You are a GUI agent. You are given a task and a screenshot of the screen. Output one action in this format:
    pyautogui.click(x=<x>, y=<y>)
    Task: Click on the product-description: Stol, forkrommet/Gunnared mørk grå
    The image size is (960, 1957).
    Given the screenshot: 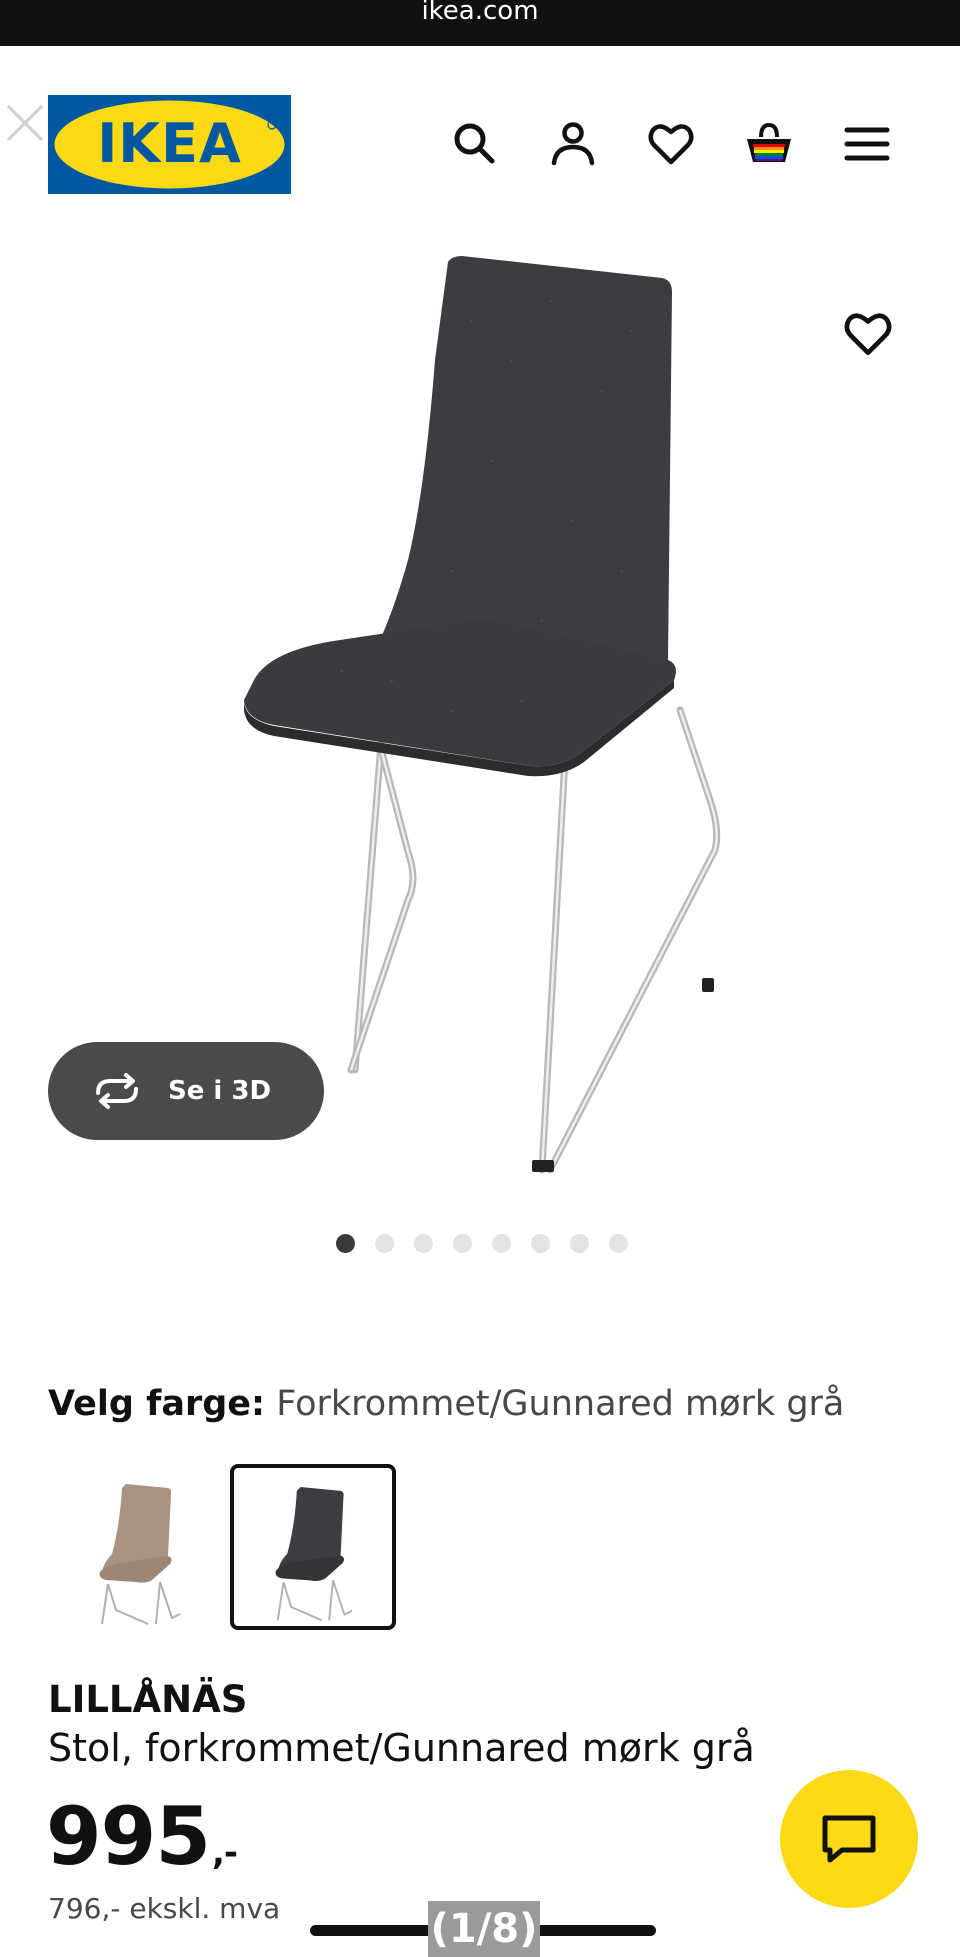 What is the action you would take?
    pyautogui.click(x=401, y=1748)
    